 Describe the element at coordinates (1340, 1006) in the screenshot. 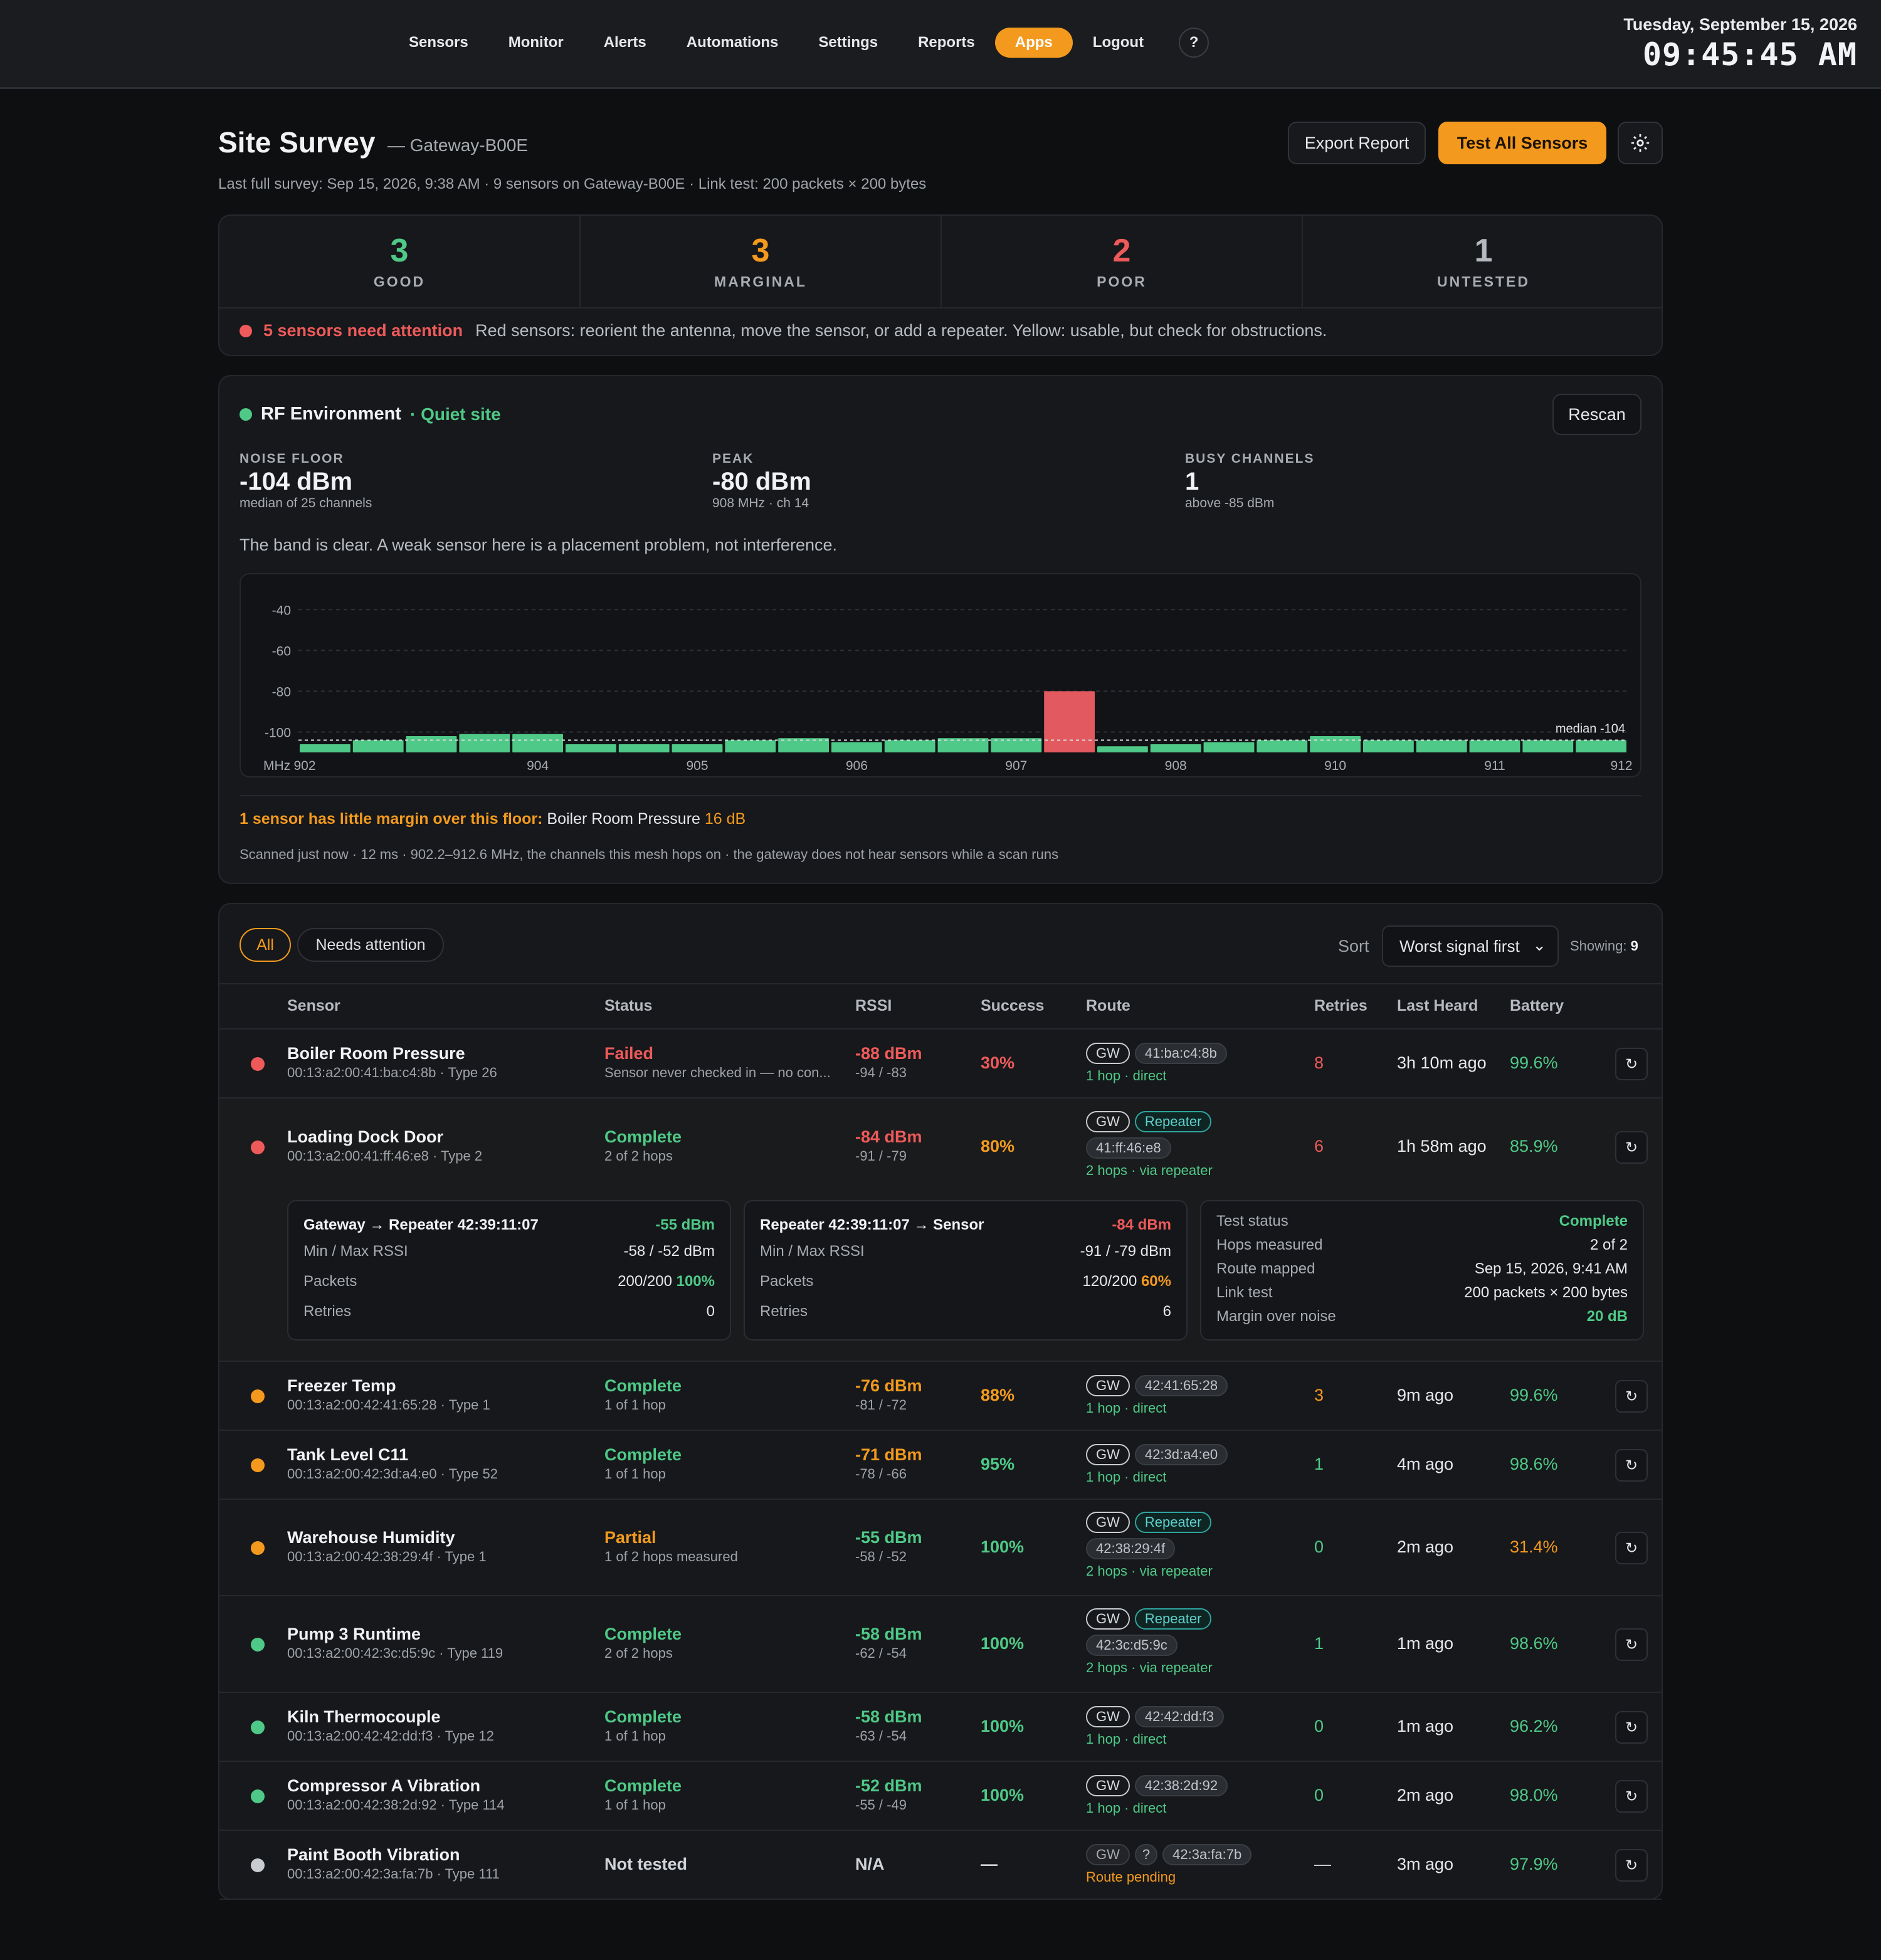

I see `col-retries: Retries` at that location.